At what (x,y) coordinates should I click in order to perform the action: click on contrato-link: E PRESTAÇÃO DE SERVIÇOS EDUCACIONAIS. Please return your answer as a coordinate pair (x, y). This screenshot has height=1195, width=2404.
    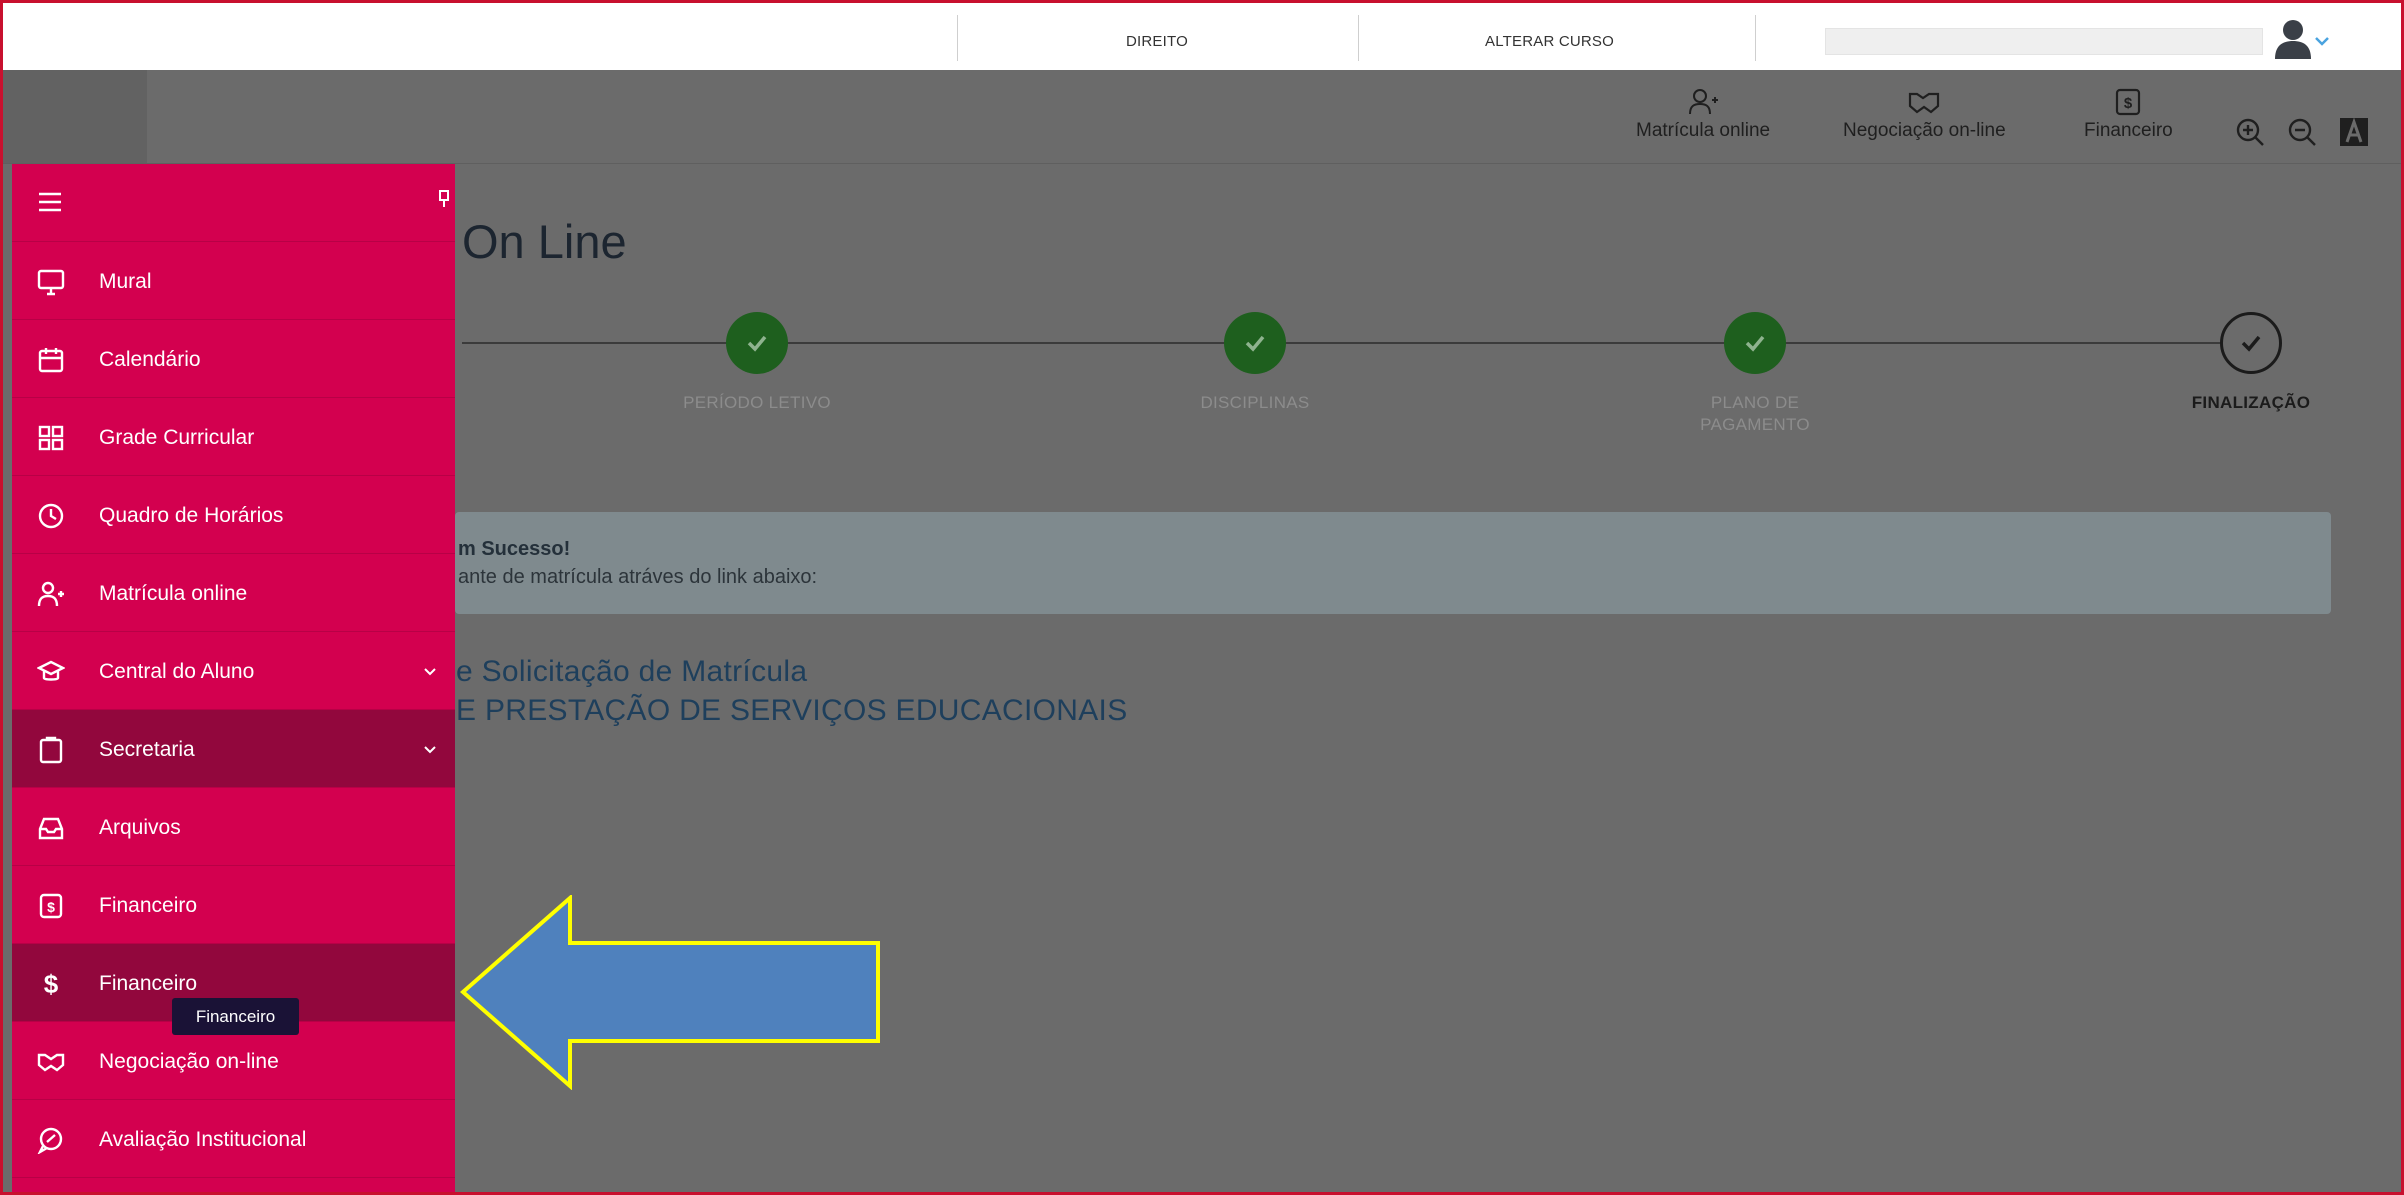
    Looking at the image, I should click on (792, 711).